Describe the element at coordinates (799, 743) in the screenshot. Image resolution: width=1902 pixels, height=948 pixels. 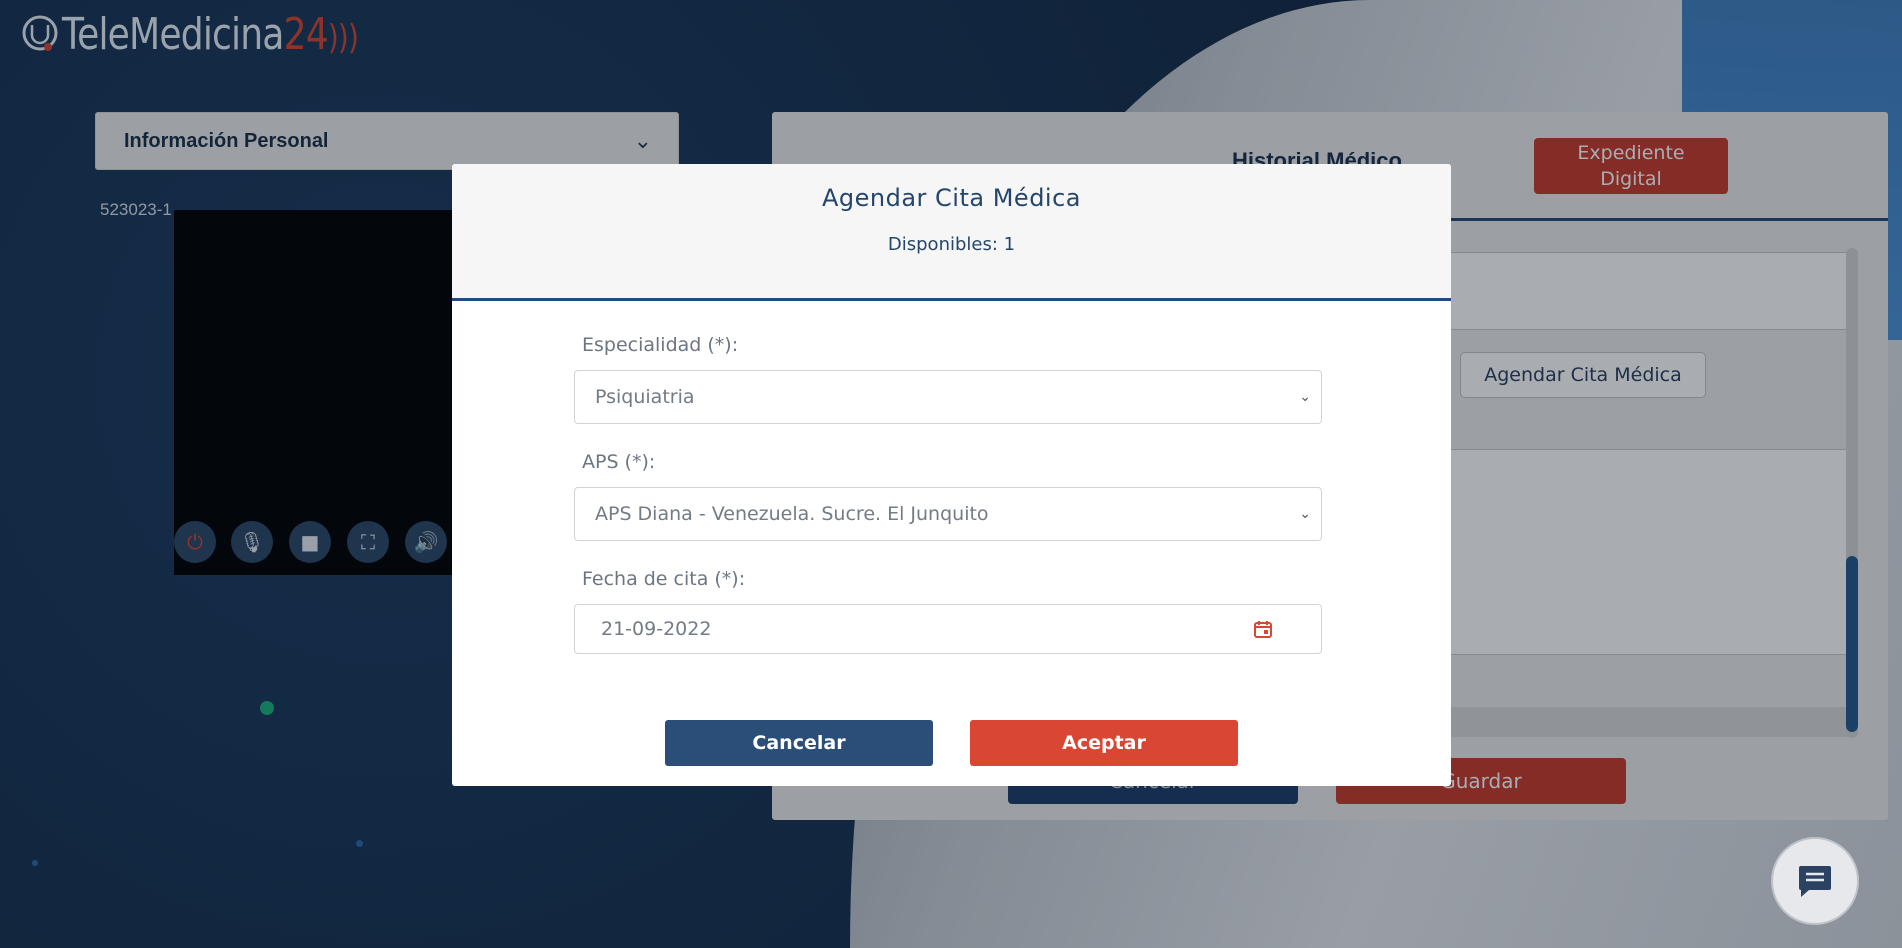
I see `cancel-button: Cancelar` at that location.